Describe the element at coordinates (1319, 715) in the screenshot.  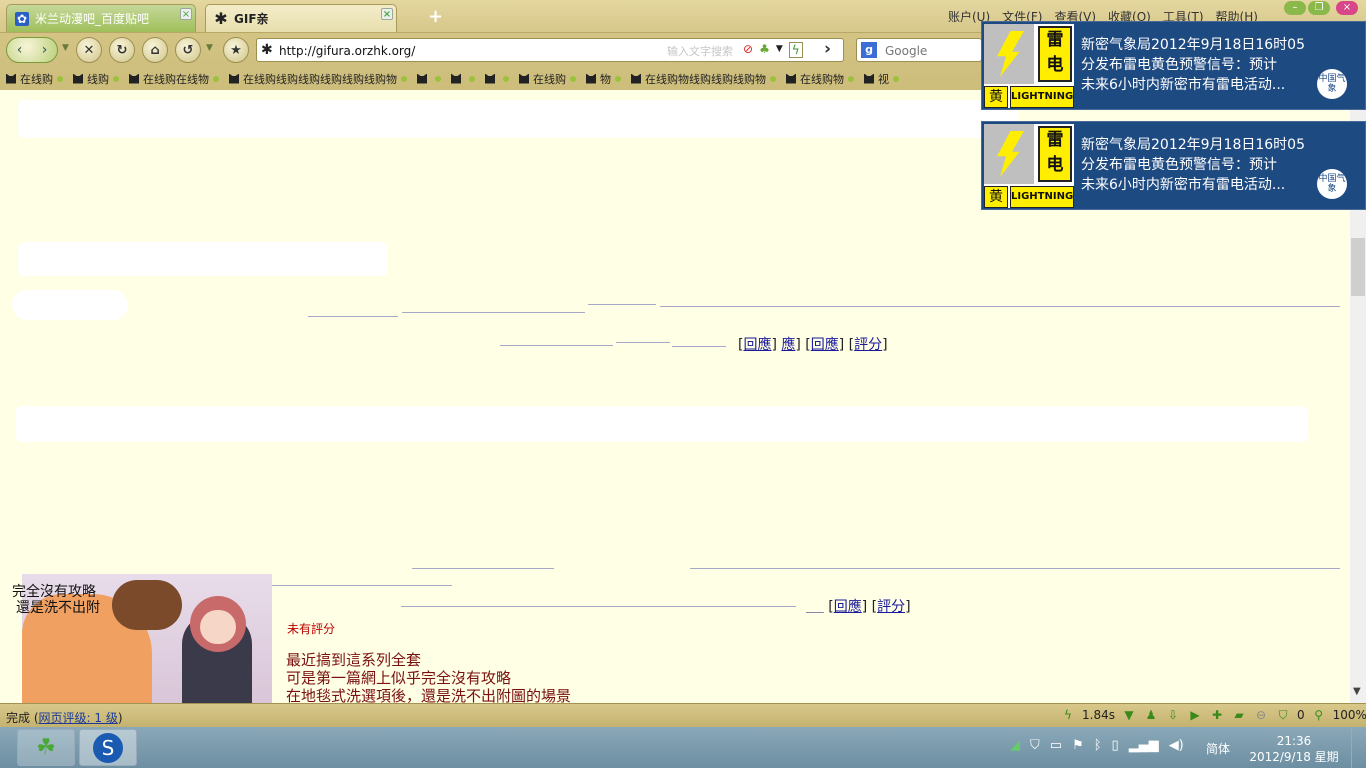
I see `zoom-icon: ⚲` at that location.